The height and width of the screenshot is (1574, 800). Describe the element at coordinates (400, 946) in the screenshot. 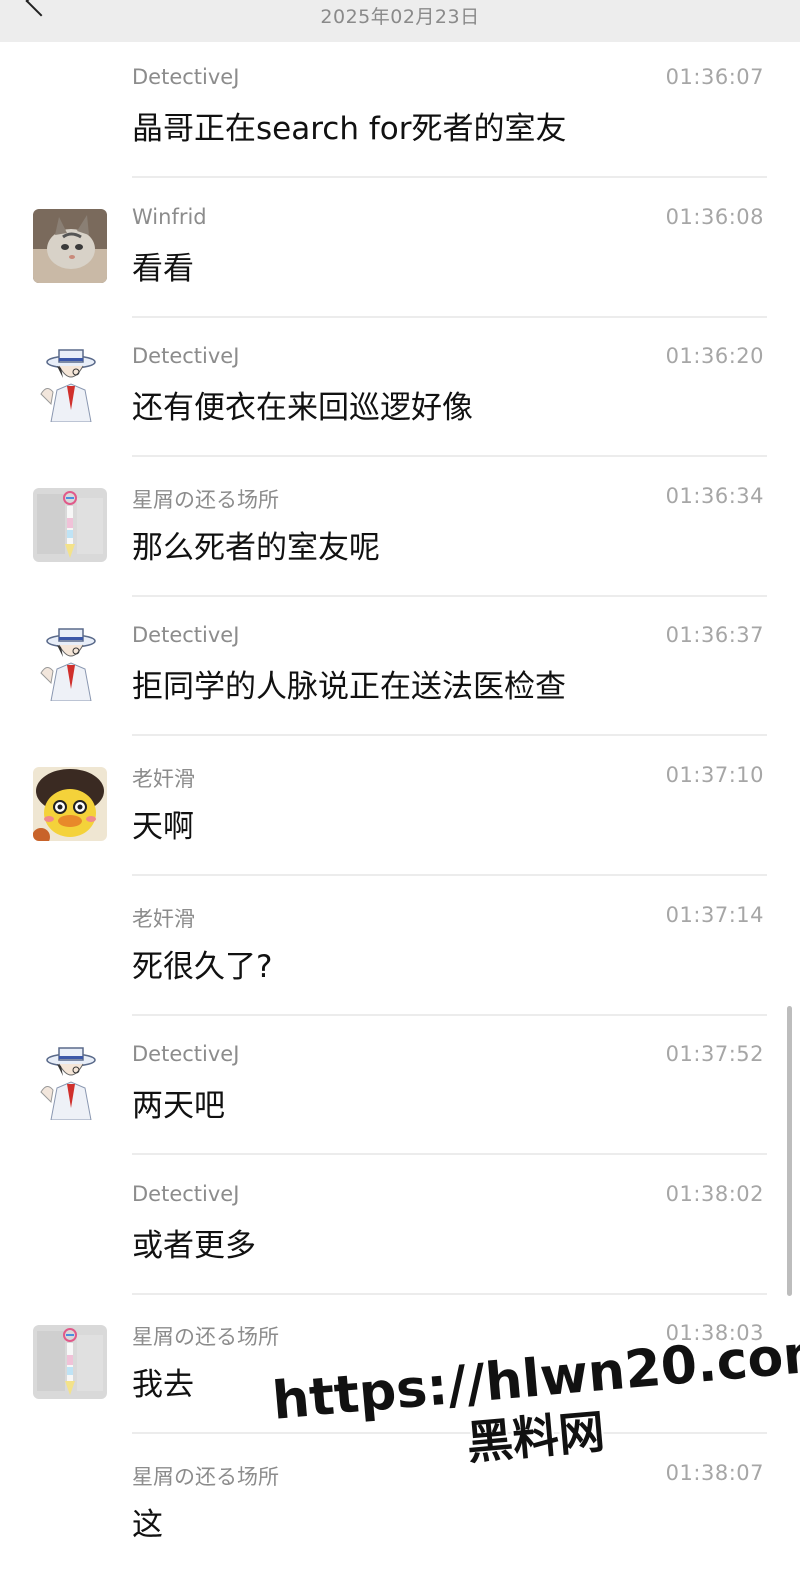

I see `message-item: 老奸滑 01:37:14 死很久了?` at that location.